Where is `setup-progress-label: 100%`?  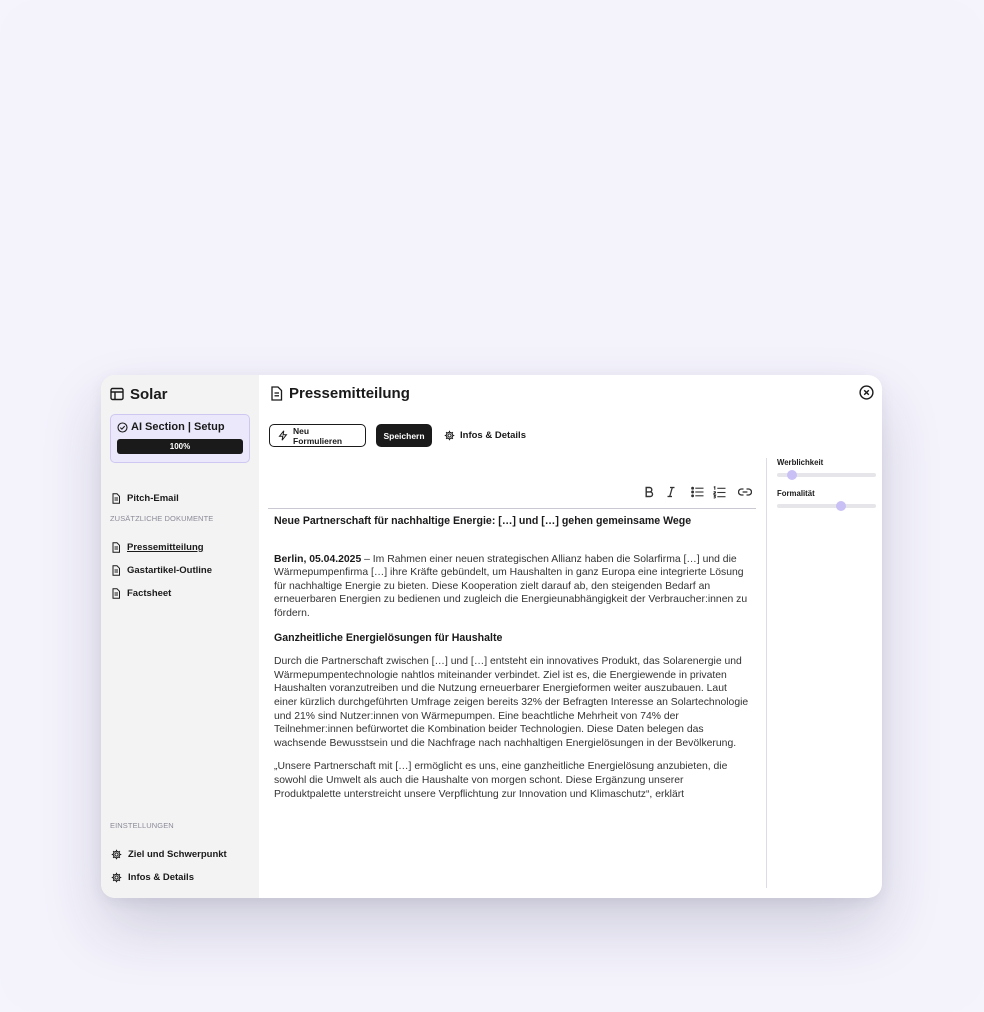
setup-progress-label: 100% is located at coordinates (180, 446).